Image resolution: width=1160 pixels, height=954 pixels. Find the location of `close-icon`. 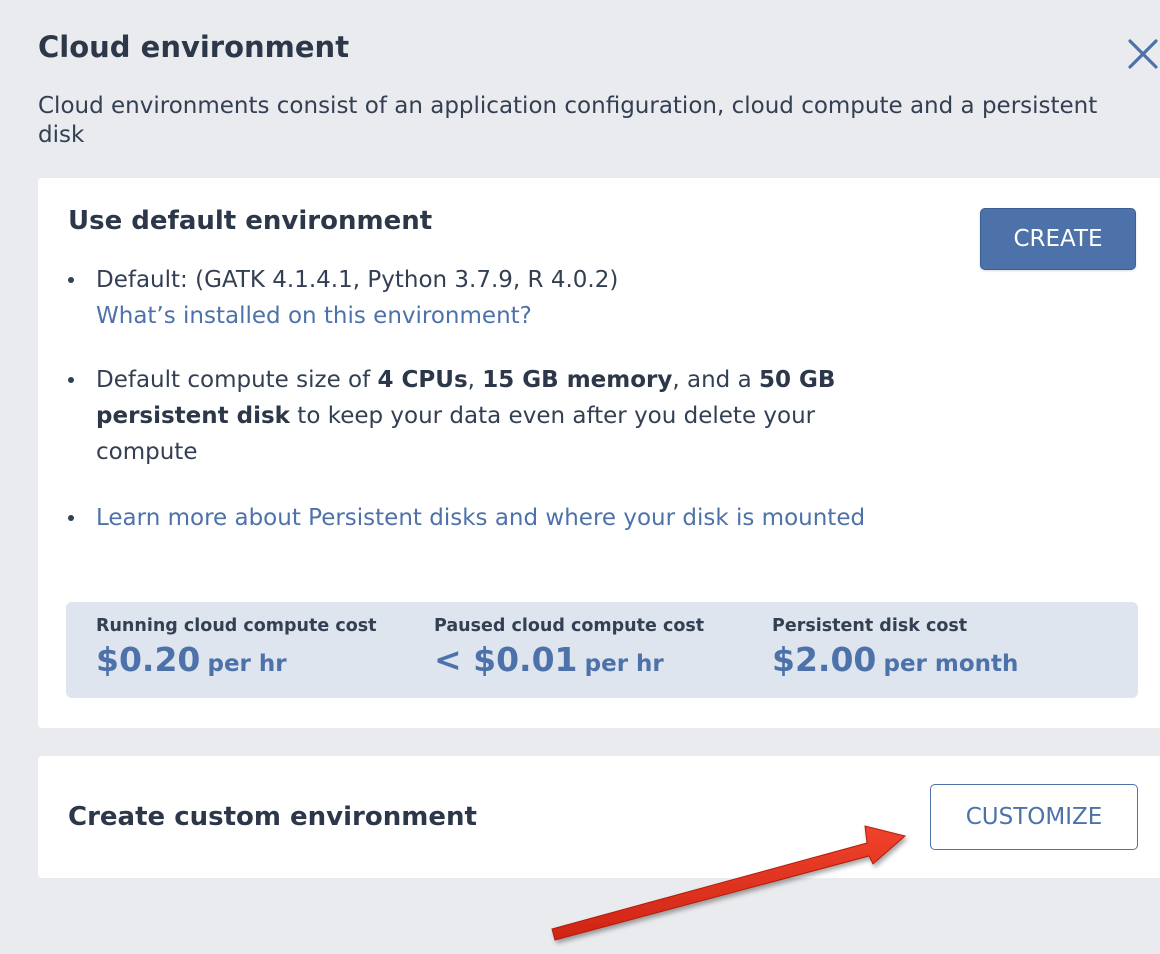

close-icon is located at coordinates (1142, 54).